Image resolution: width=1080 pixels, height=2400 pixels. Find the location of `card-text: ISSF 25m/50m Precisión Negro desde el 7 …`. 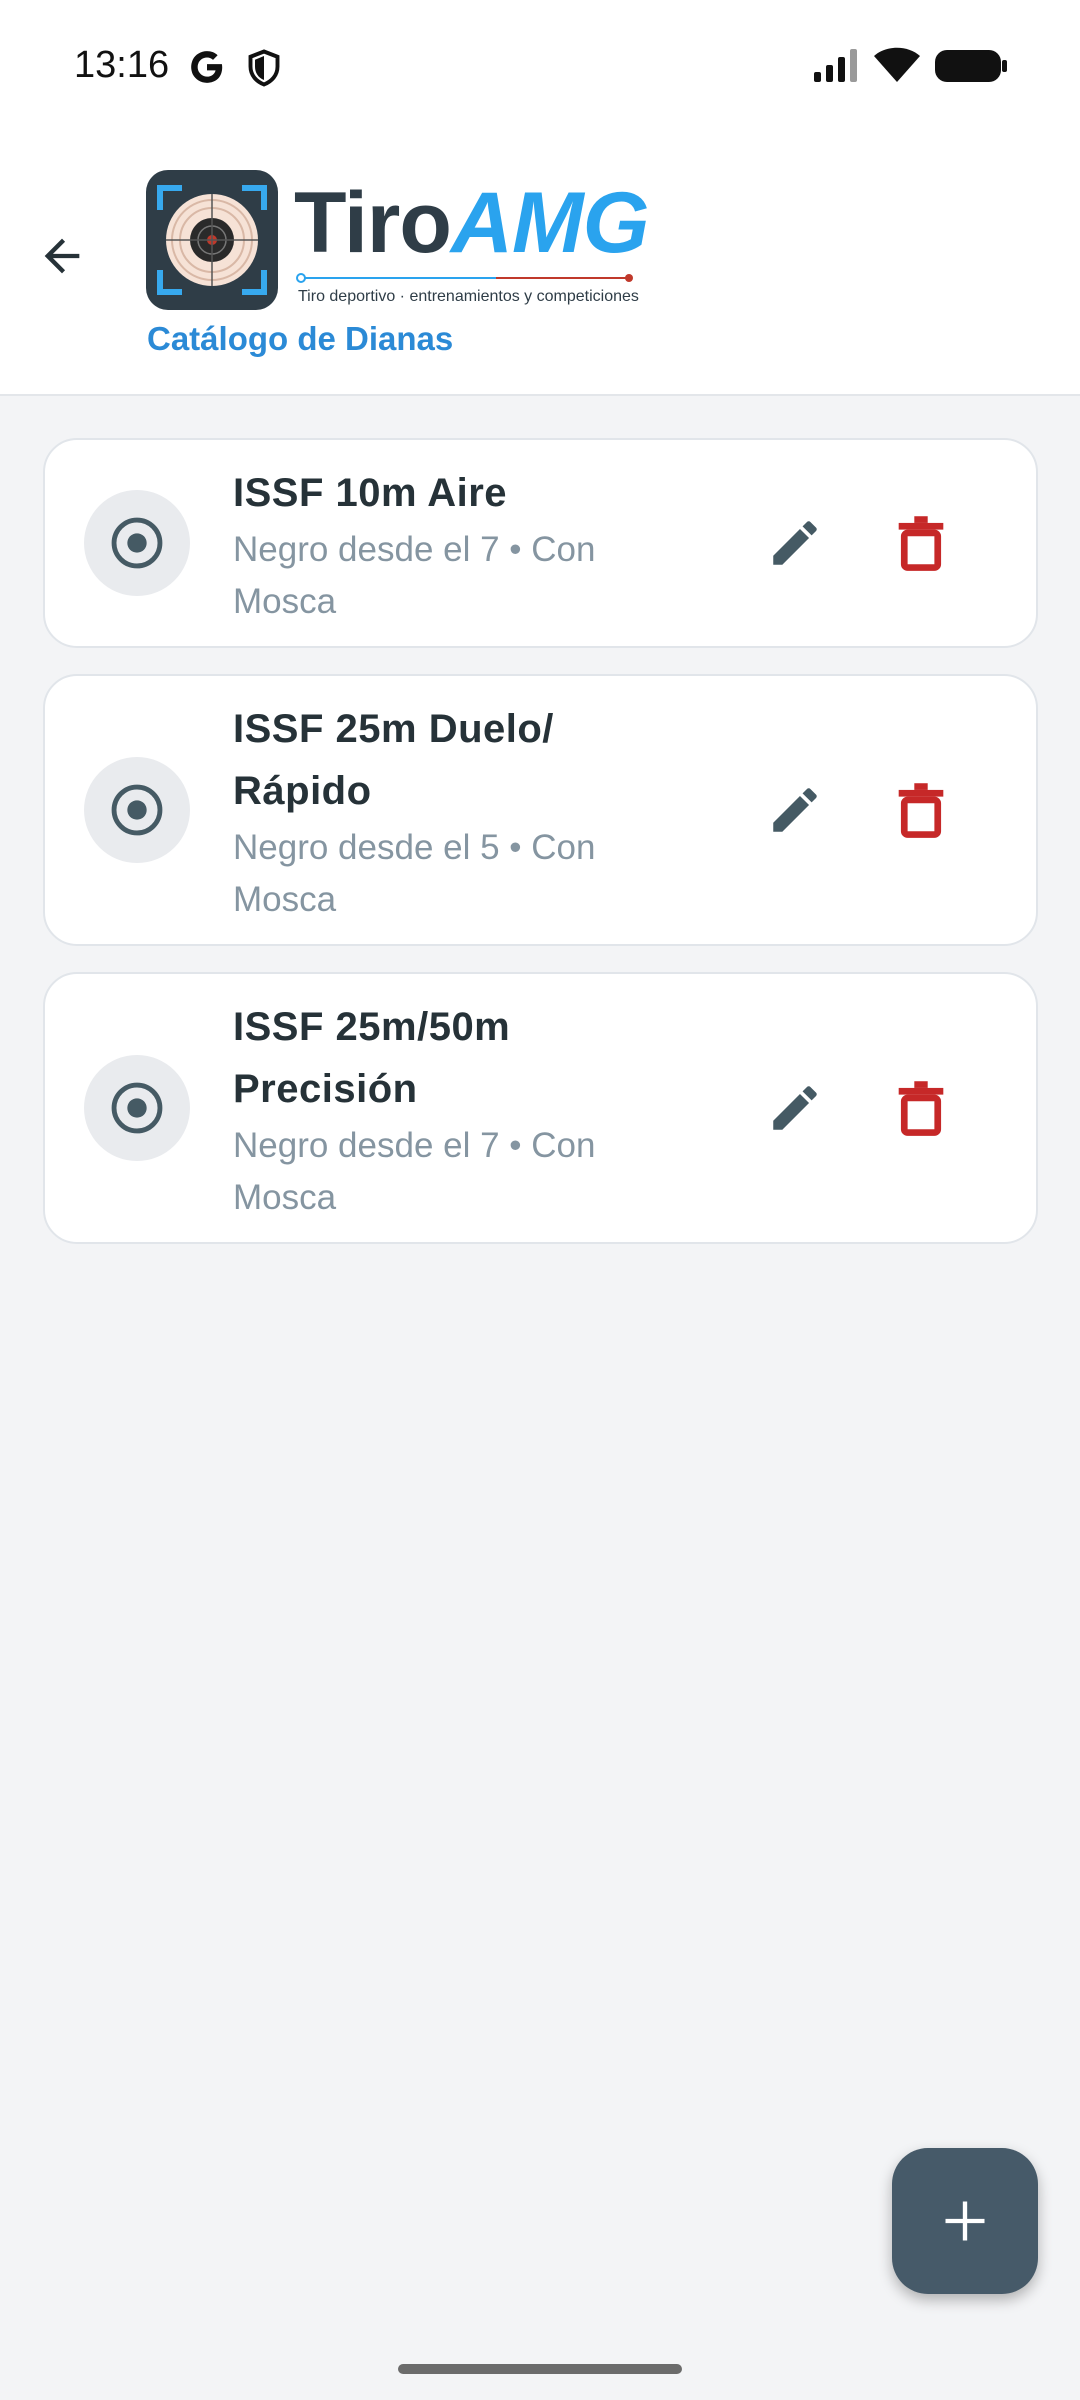

card-text: ISSF 25m/50m Precisión Negro desde el 7 … is located at coordinates (443, 1110).